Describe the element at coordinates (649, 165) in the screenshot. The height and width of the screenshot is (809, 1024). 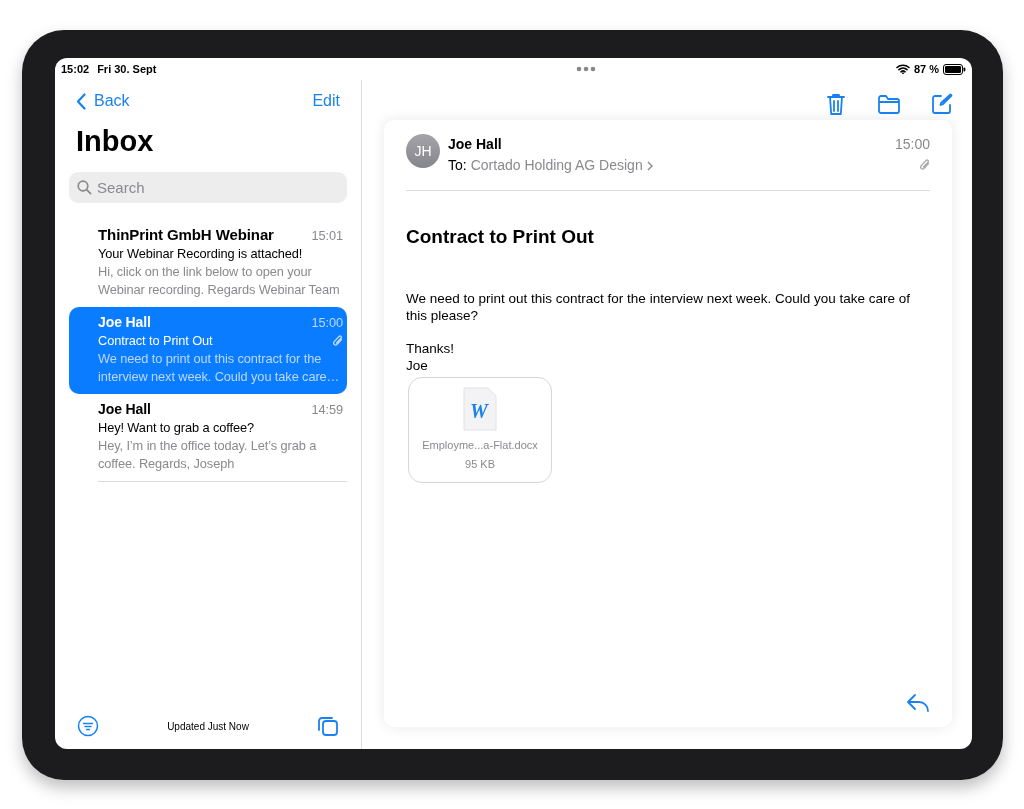
I see `chevron-icon` at that location.